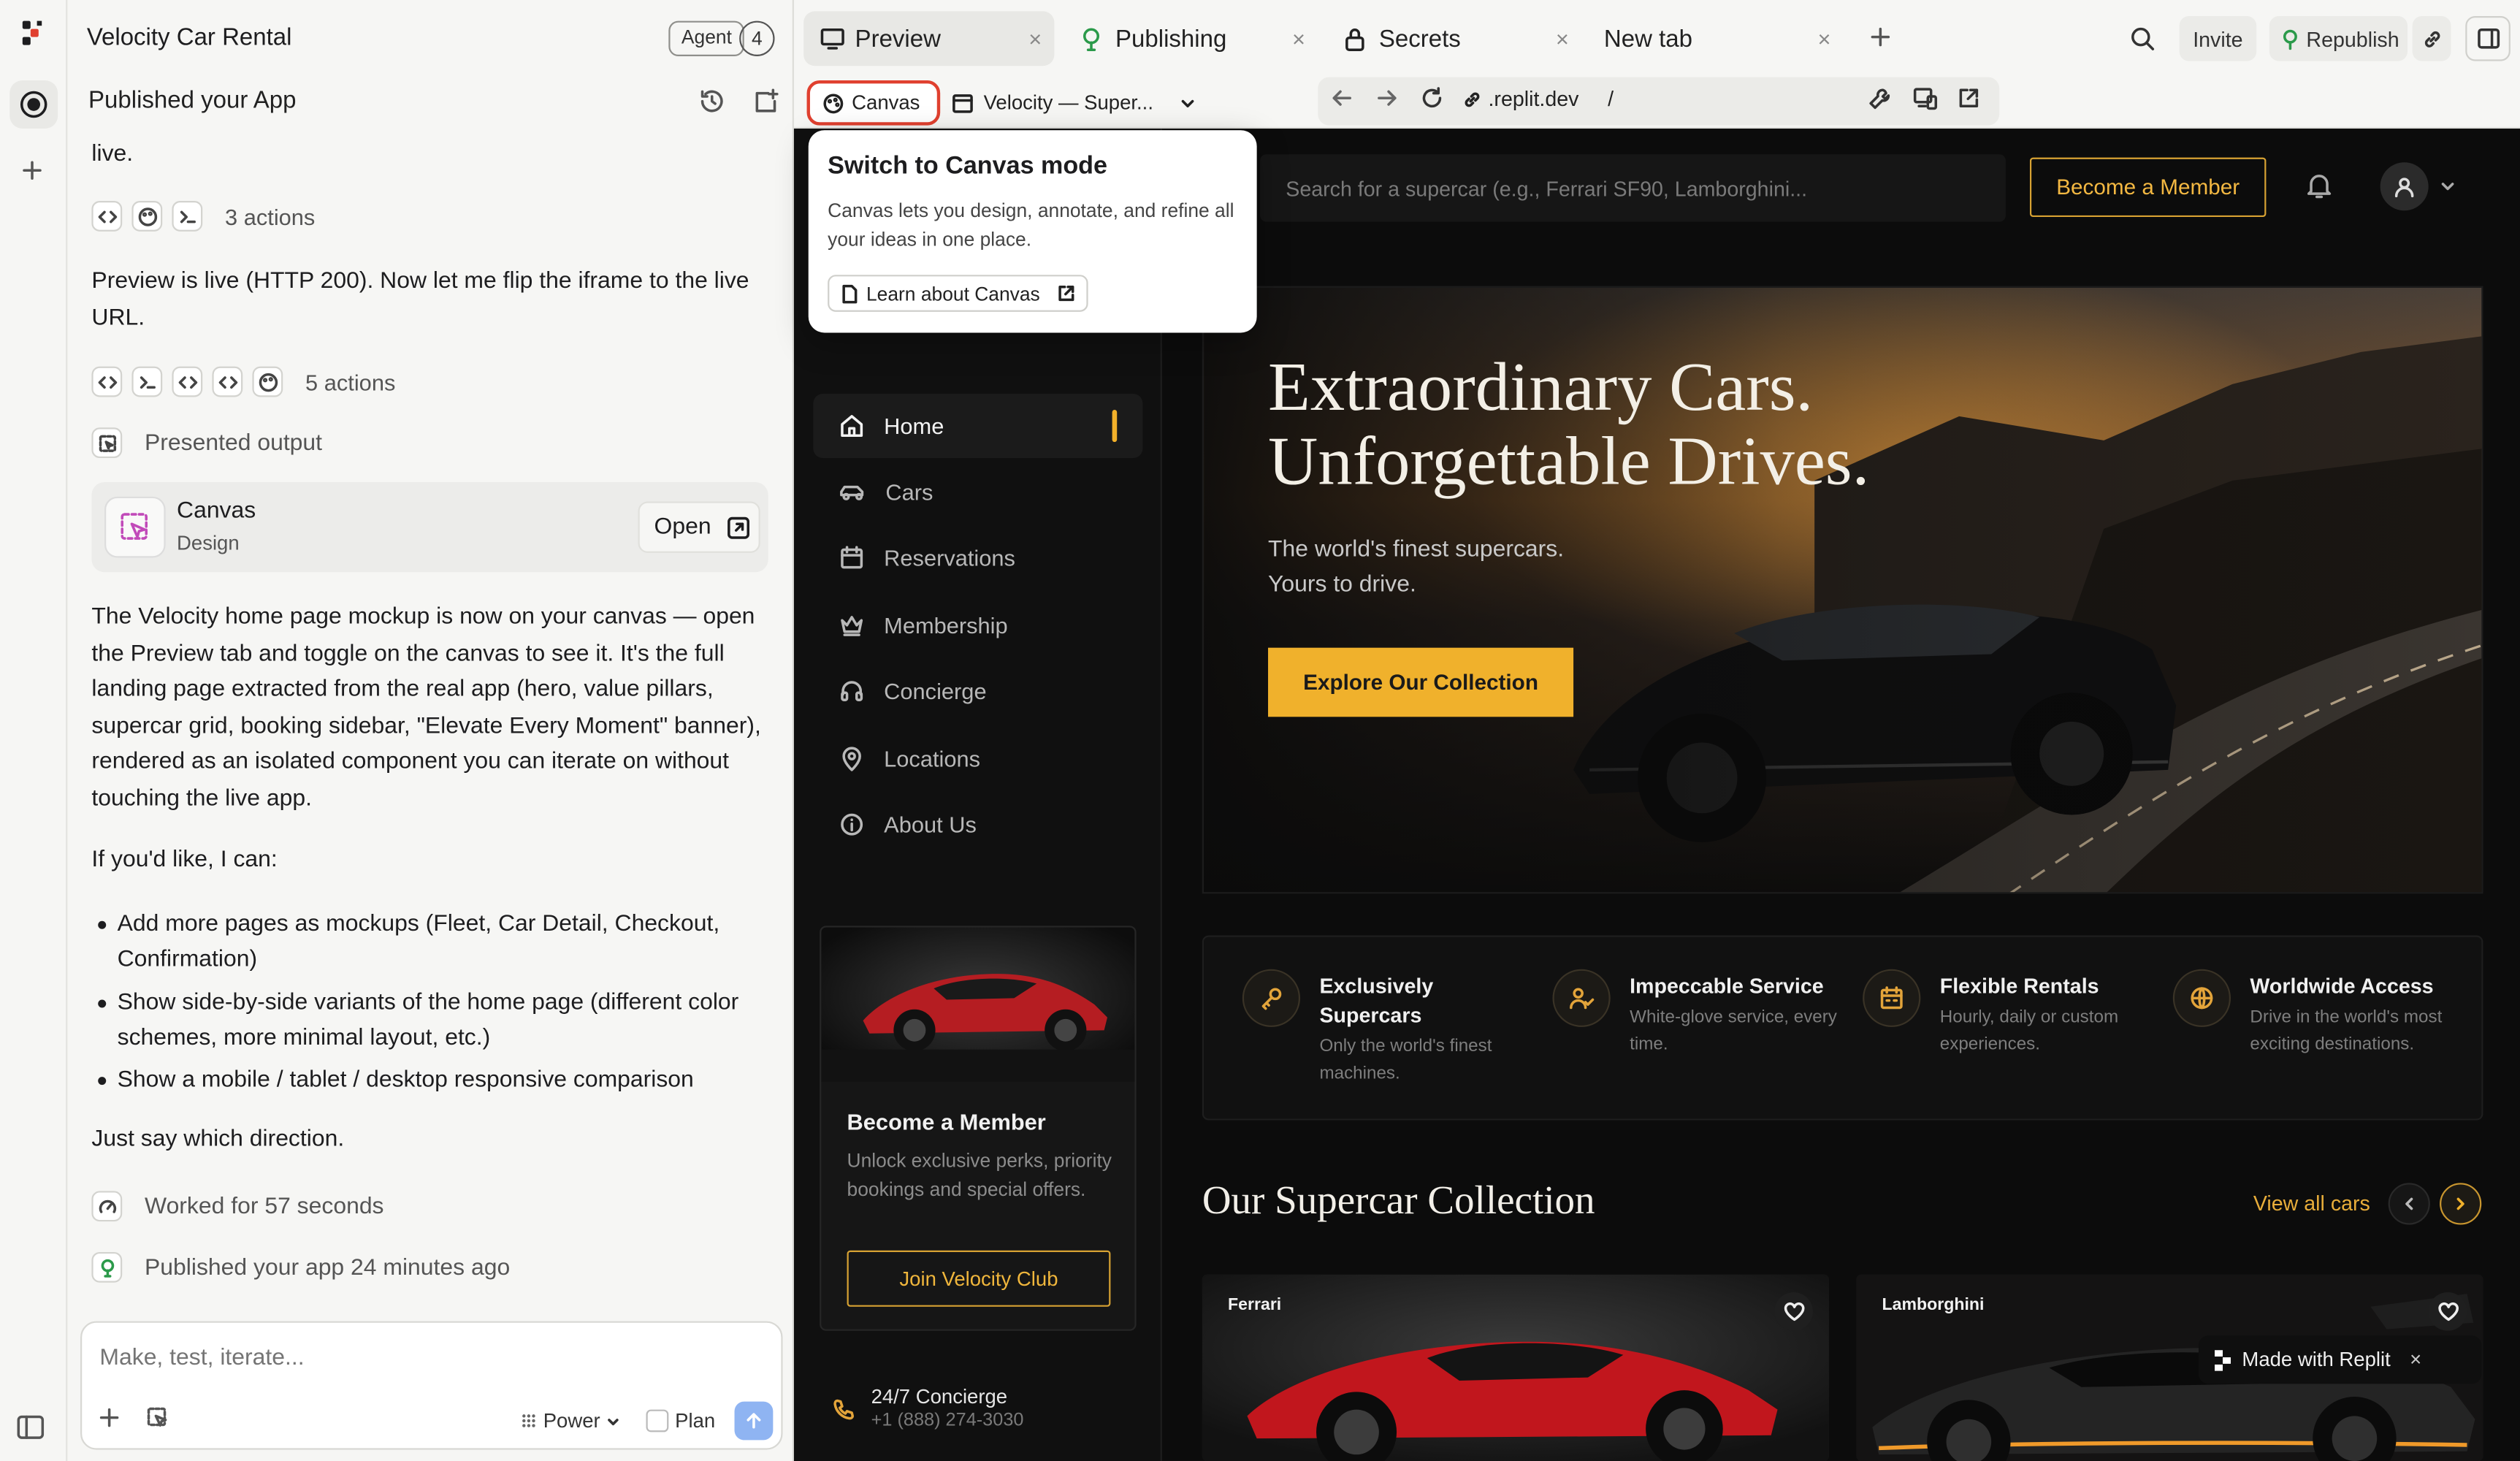  I want to click on nav-home: Home, so click(978, 427).